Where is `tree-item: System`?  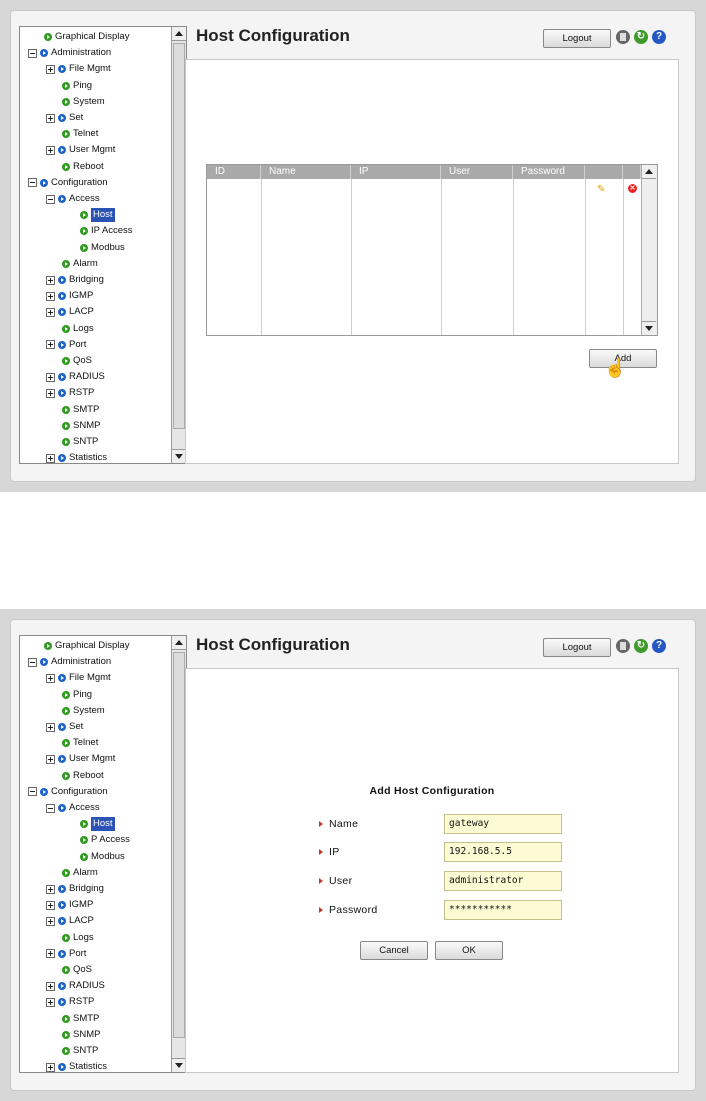 tree-item: System is located at coordinates (83, 102).